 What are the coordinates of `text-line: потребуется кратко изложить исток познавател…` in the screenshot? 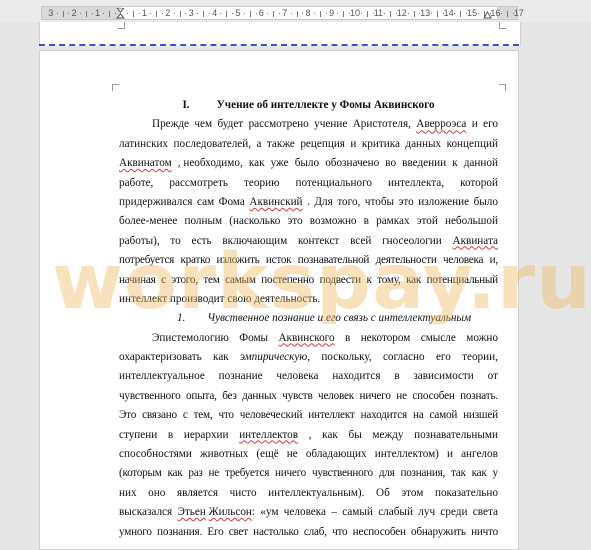 It's located at (308, 260).